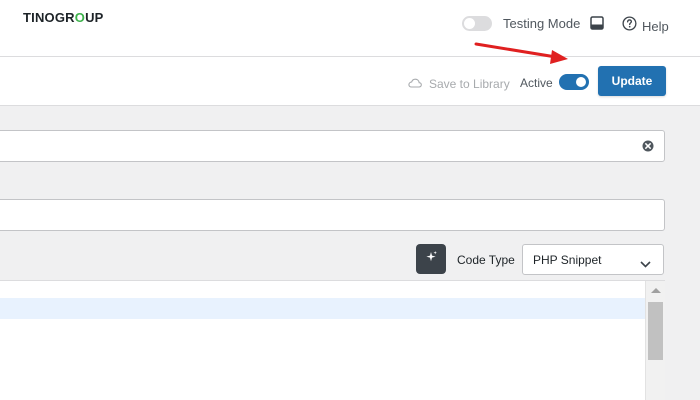  What do you see at coordinates (63, 17) in the screenshot?
I see `tinogroup-logo: TINOGROUP` at bounding box center [63, 17].